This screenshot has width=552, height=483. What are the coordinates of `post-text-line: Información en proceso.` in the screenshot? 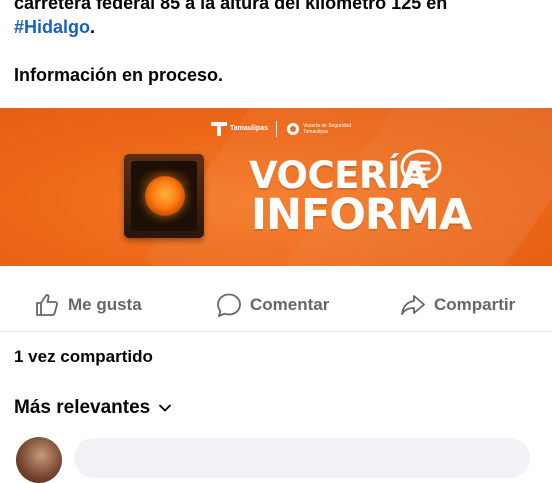 It's located at (119, 75).